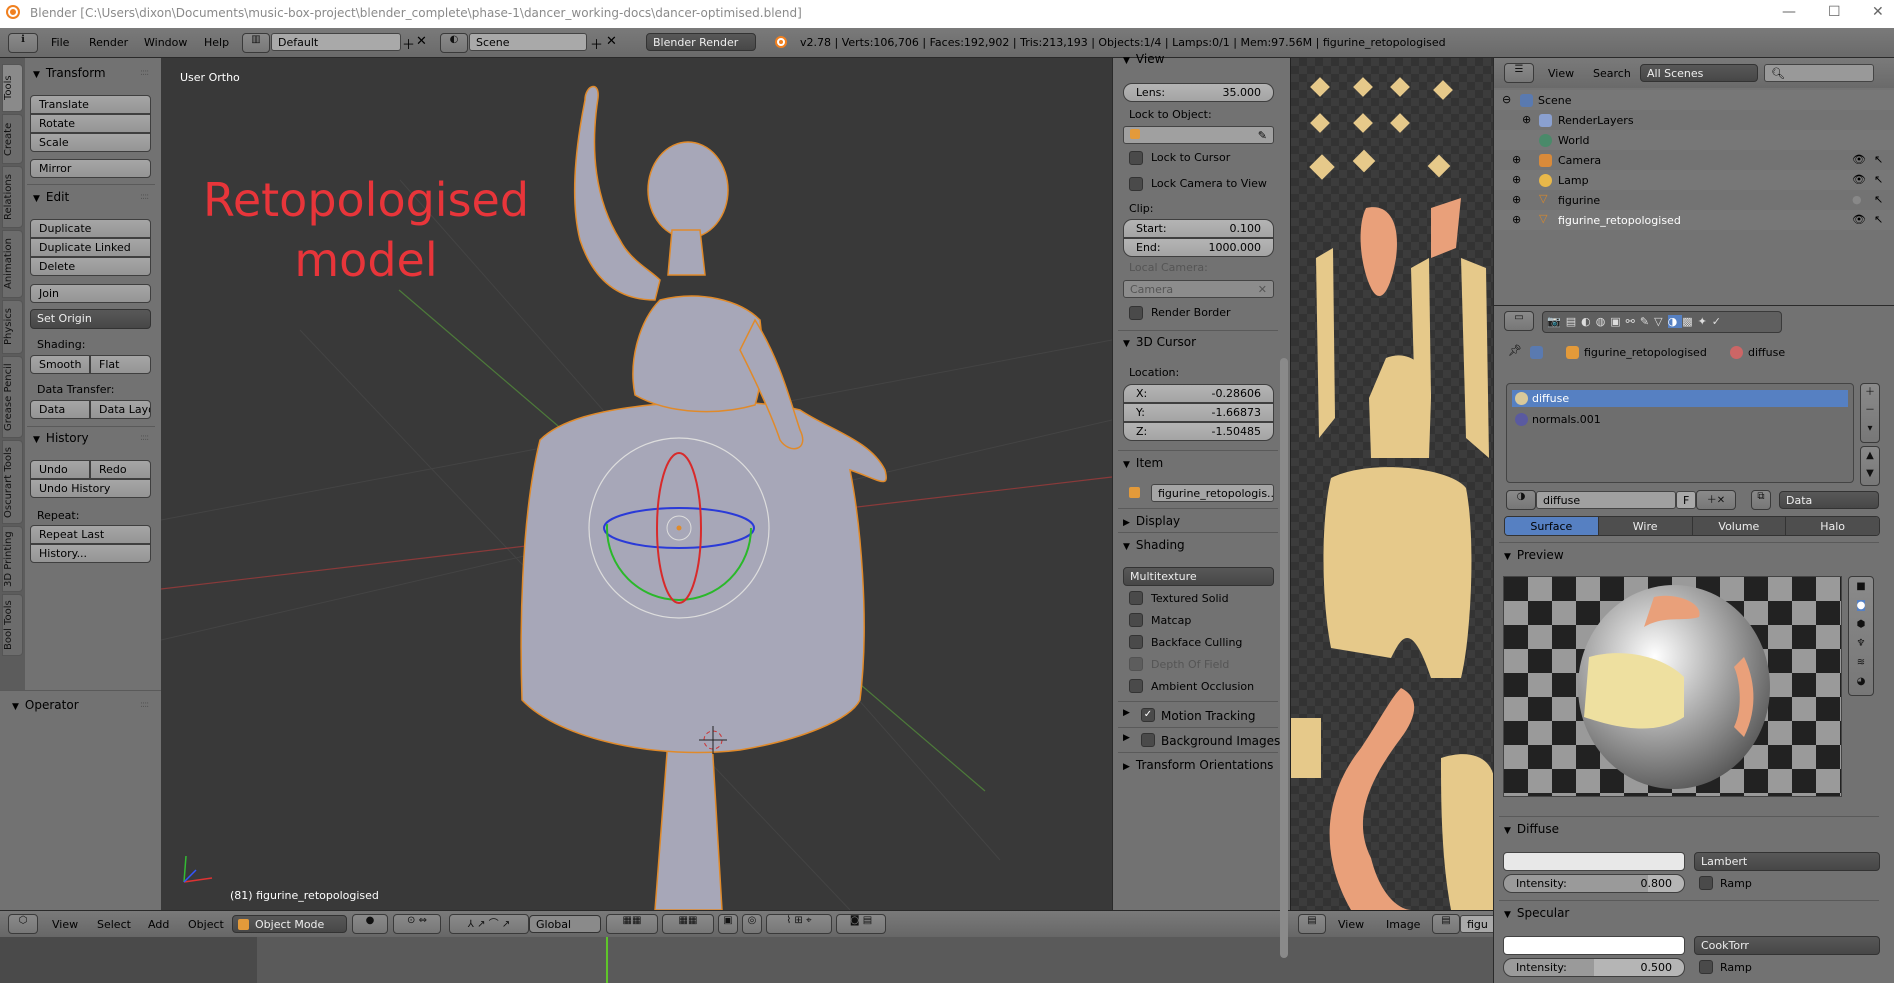 Image resolution: width=1894 pixels, height=983 pixels. Describe the element at coordinates (1787, 945) in the screenshot. I see `specular-shader-select: CookTorr` at that location.